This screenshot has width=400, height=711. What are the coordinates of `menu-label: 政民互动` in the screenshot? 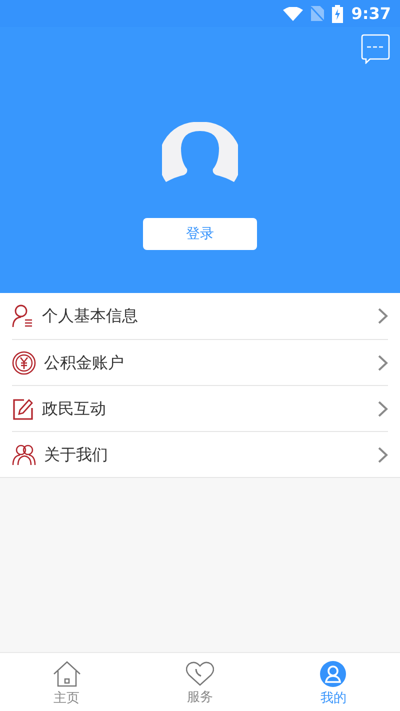 It's located at (74, 409).